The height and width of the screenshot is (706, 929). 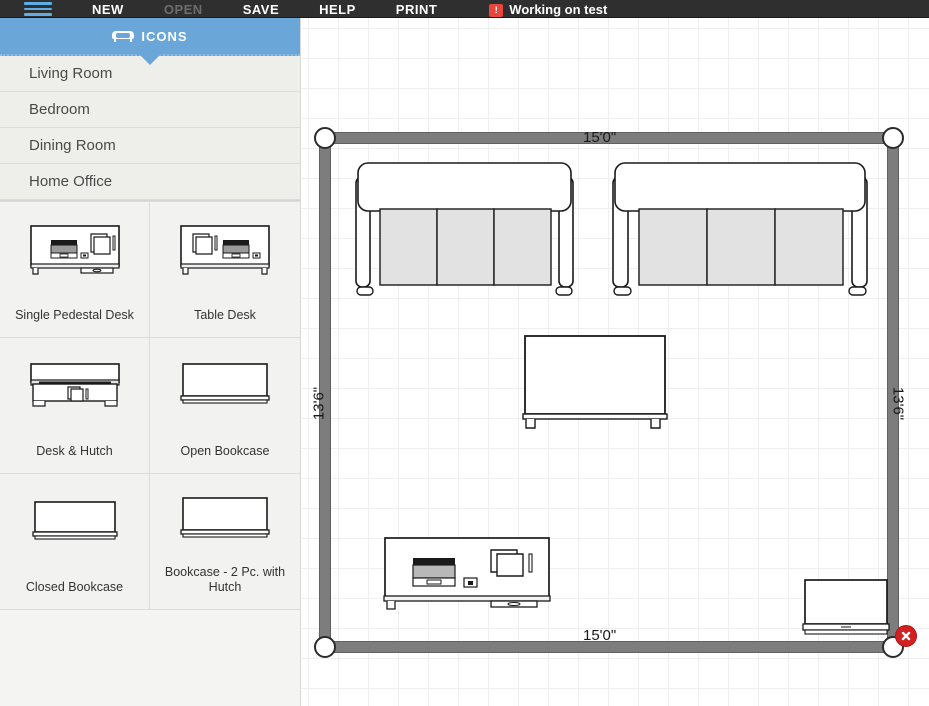 I want to click on close-icon, so click(x=906, y=636).